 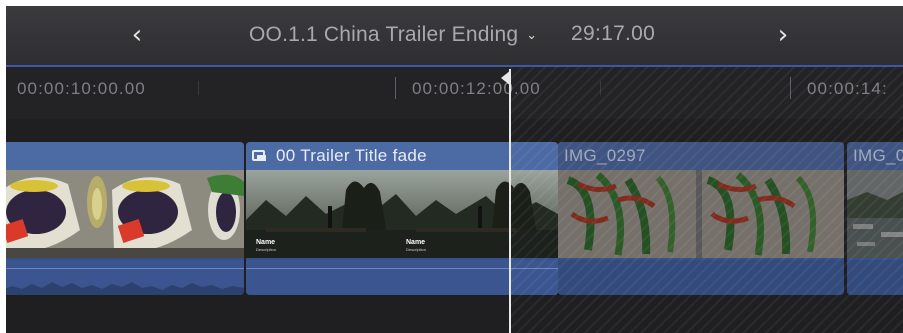 I want to click on clip-name: IMG_0297, so click(x=605, y=155).